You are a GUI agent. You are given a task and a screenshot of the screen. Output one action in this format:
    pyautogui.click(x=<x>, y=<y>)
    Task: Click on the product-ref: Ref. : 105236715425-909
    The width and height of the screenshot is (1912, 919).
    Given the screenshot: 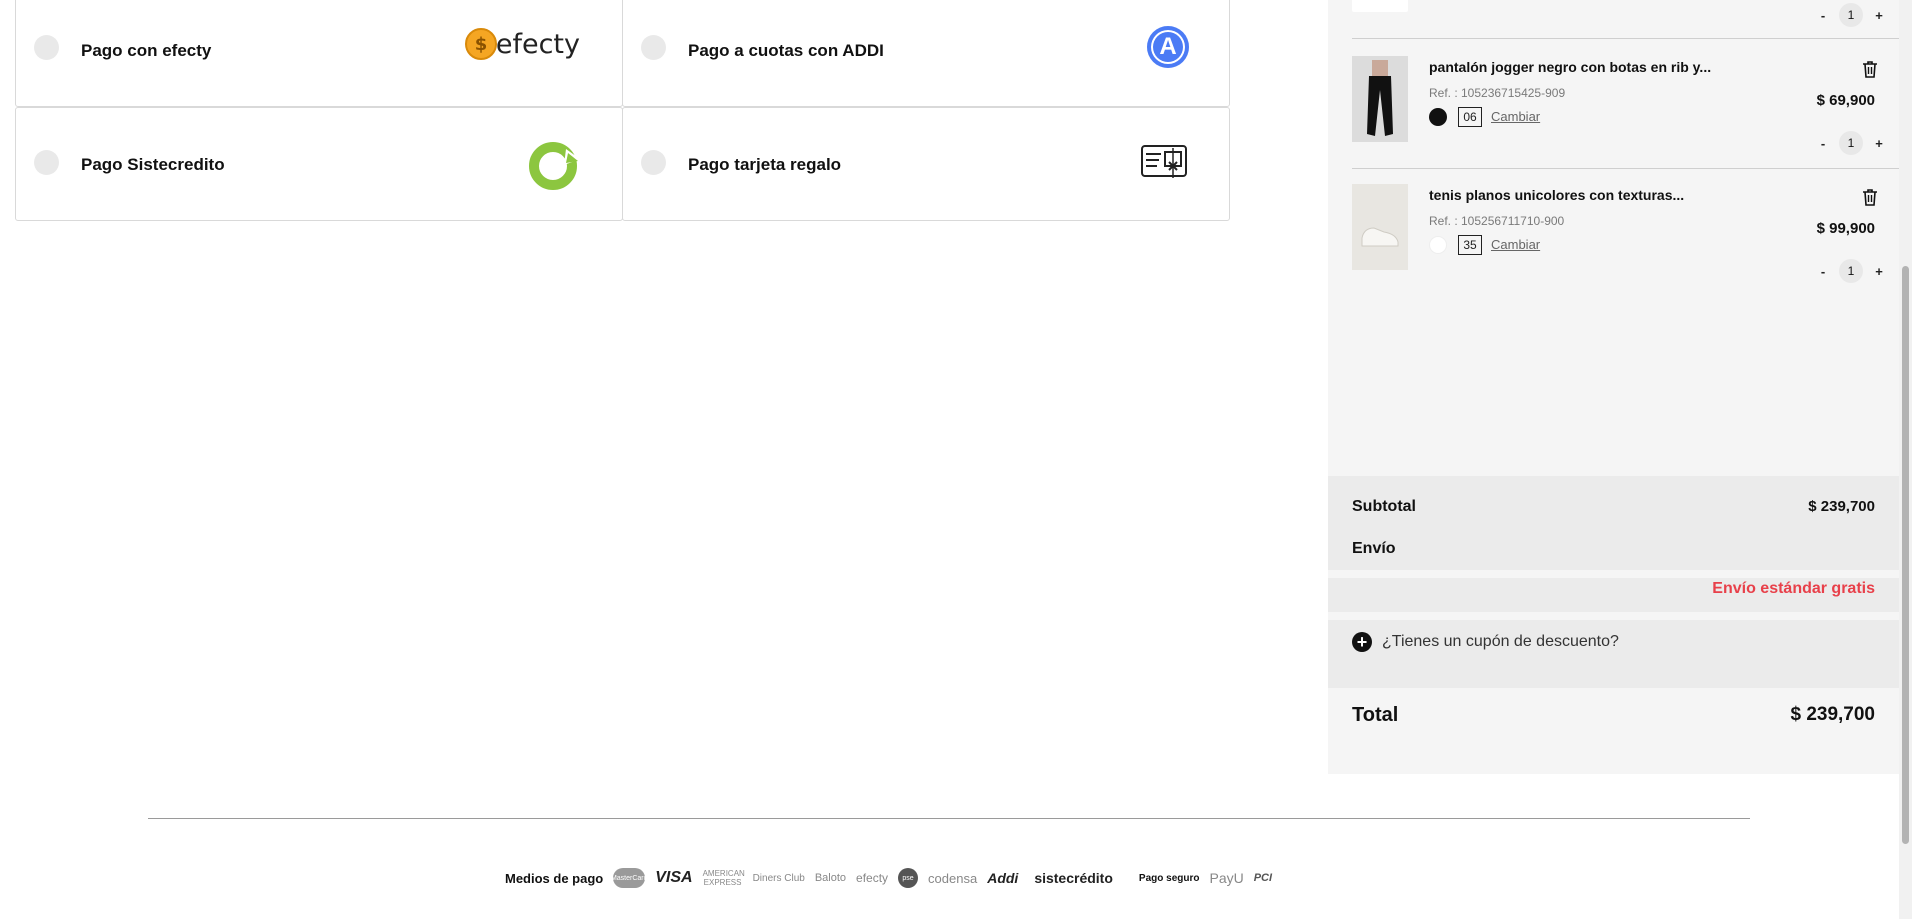 What is the action you would take?
    pyautogui.click(x=1497, y=93)
    